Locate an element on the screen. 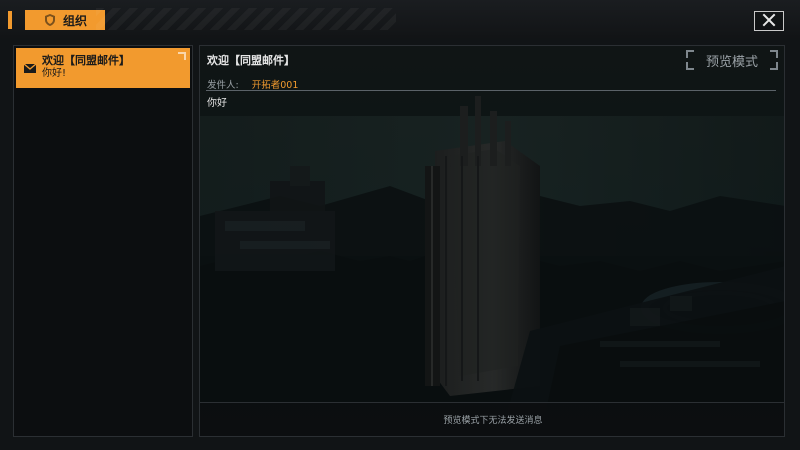 Image resolution: width=800 pixels, height=450 pixels. mail-item-title: 欢迎【同盟邮件】 is located at coordinates (86, 60).